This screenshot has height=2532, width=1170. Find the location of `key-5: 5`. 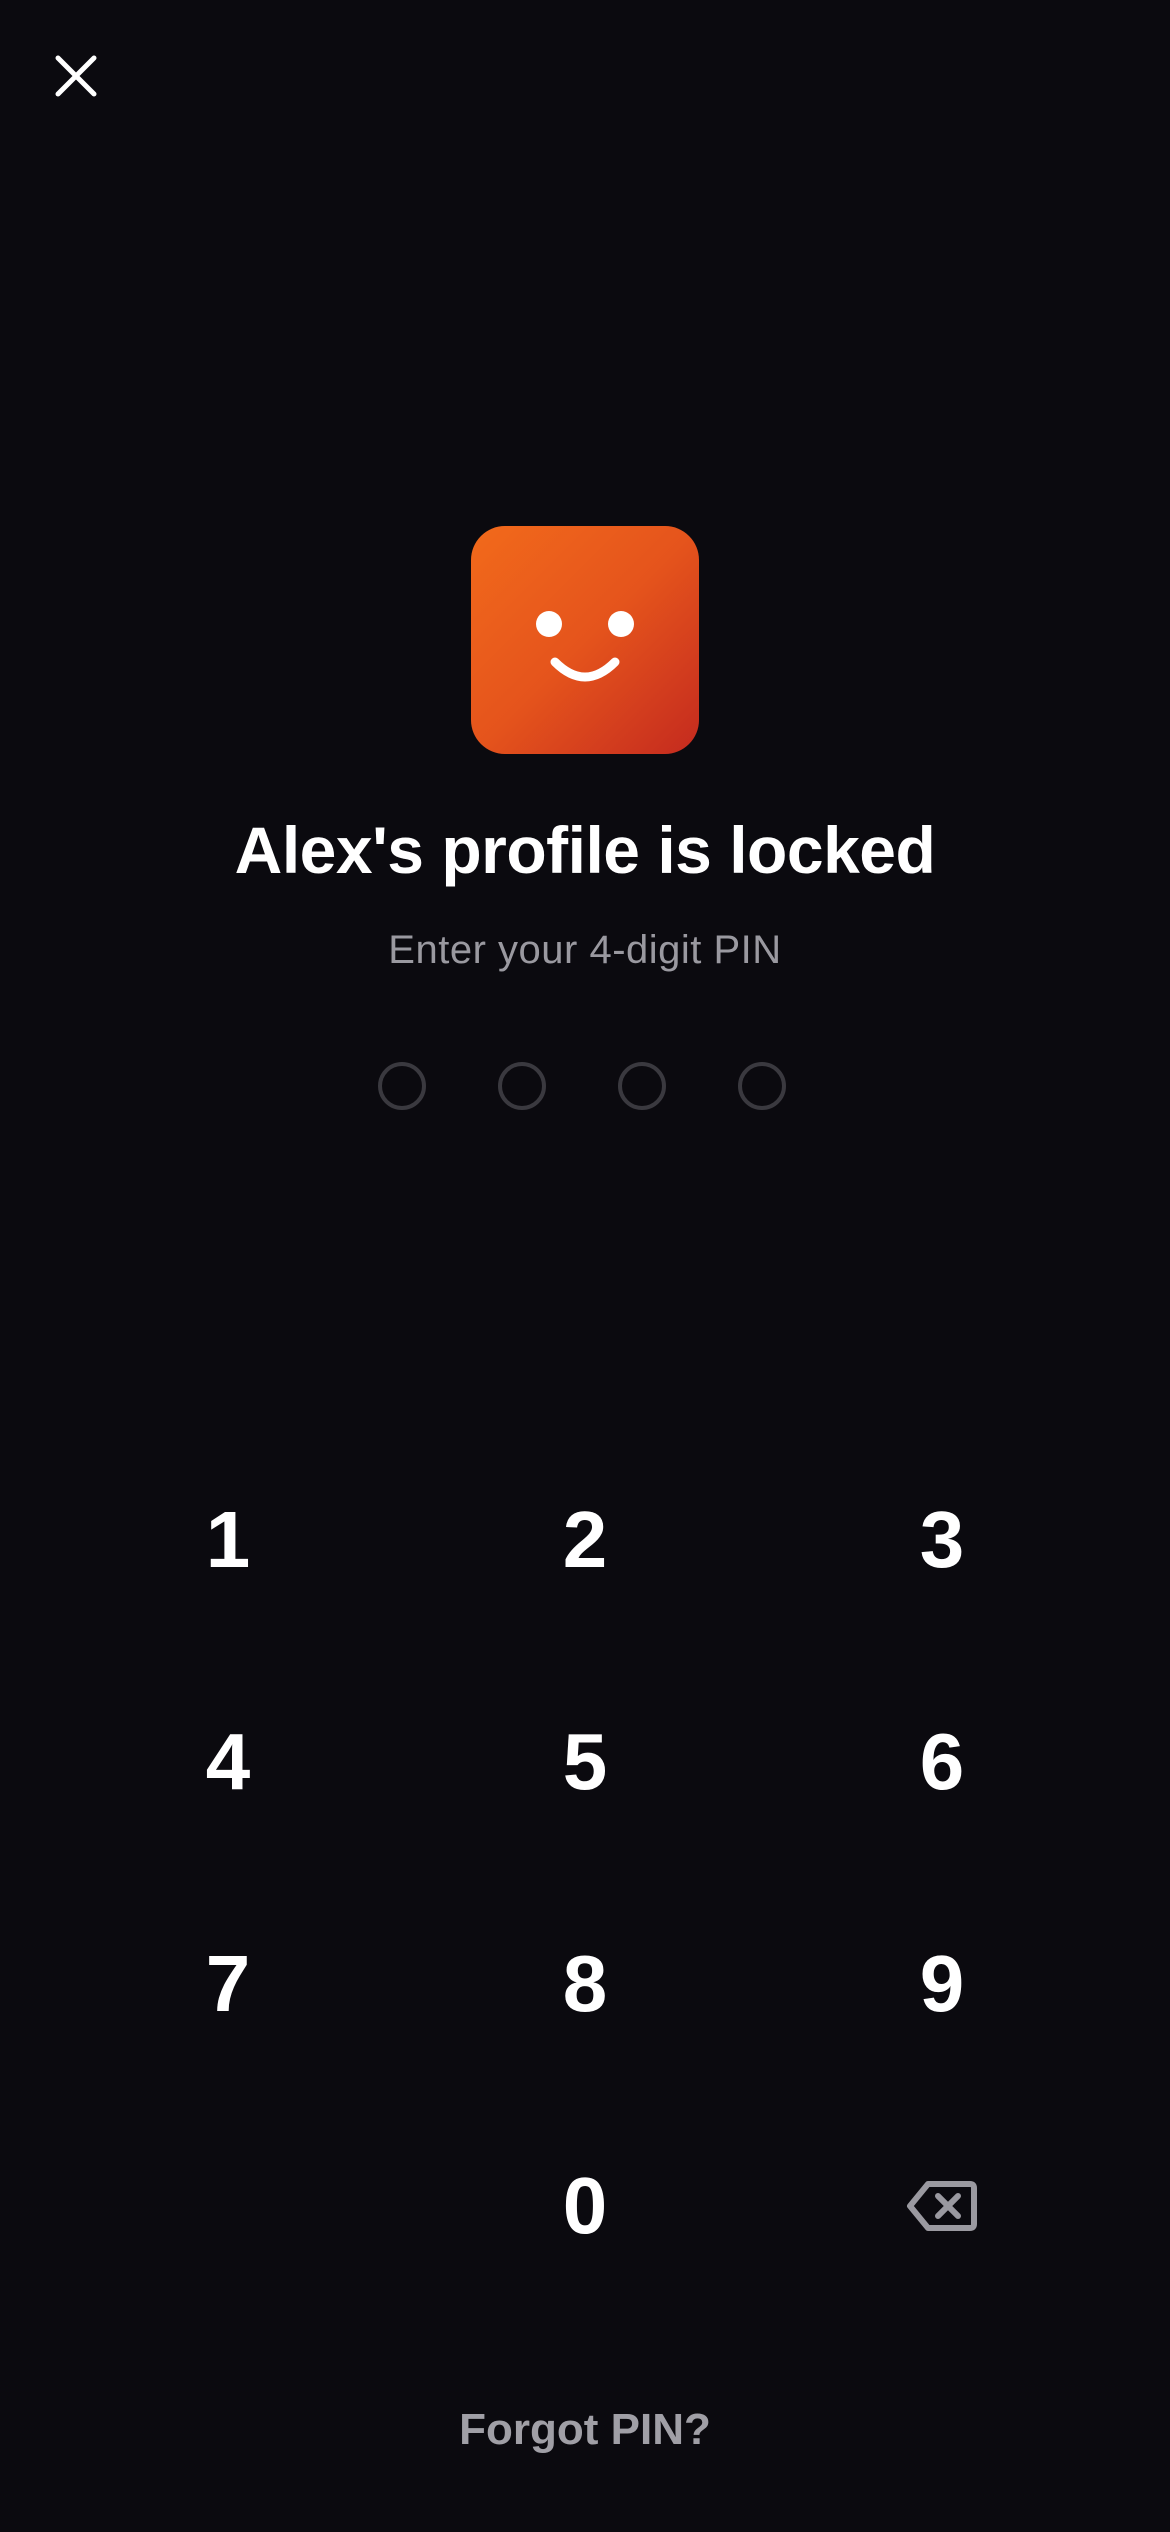

key-5: 5 is located at coordinates (585, 1762).